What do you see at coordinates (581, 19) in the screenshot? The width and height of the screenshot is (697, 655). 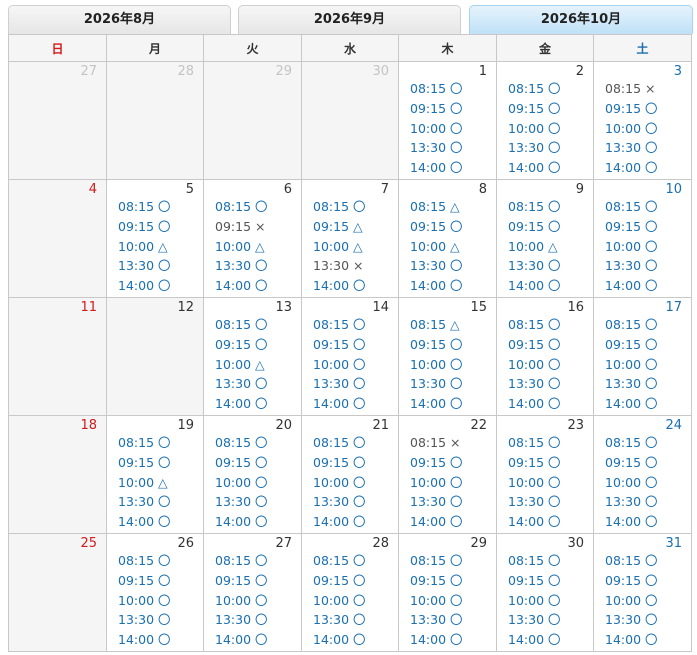 I see `tab-october: 2026年10月` at bounding box center [581, 19].